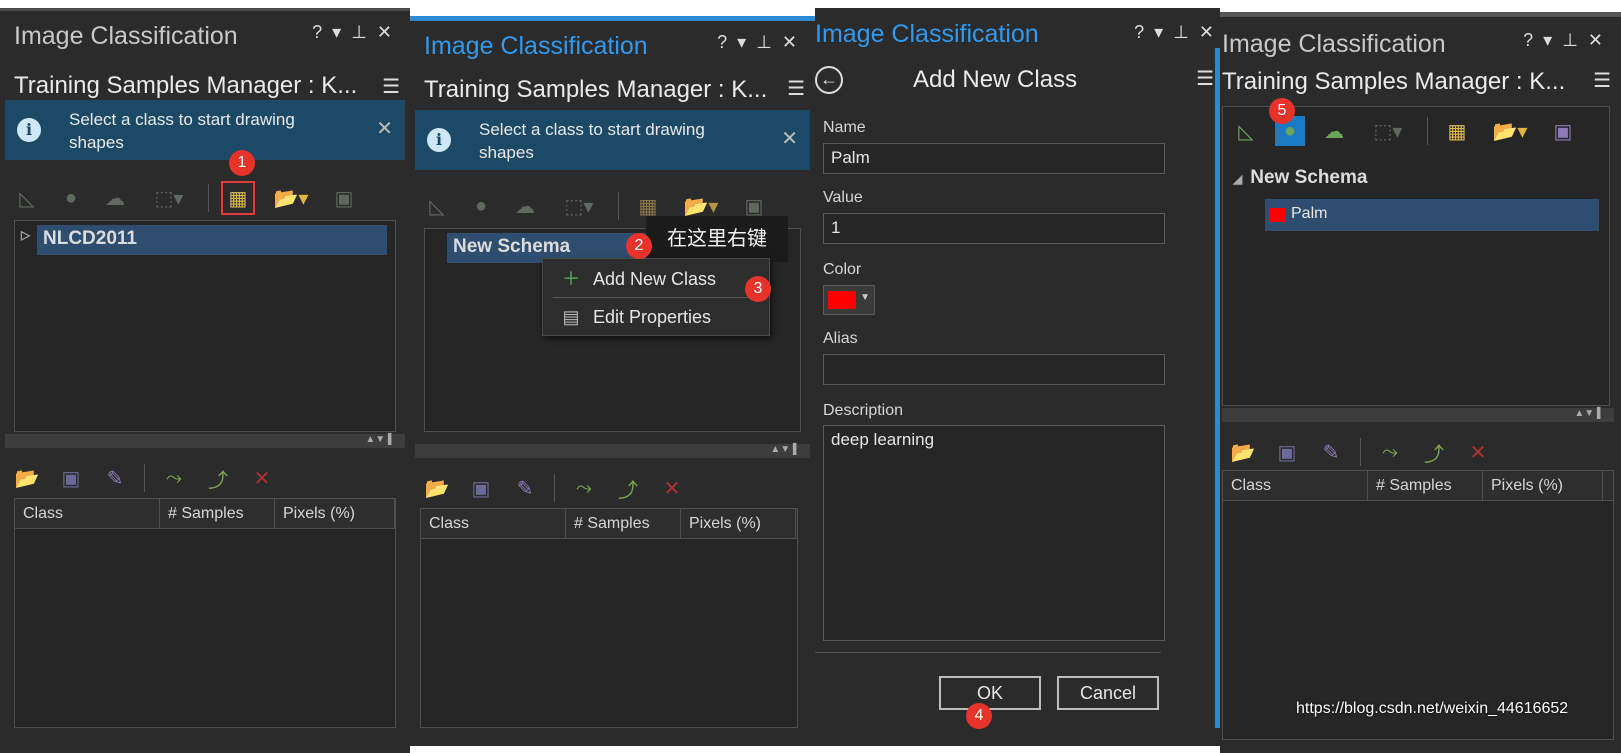 This screenshot has width=1621, height=753. What do you see at coordinates (25, 235) in the screenshot?
I see `expand-icon: ▷` at bounding box center [25, 235].